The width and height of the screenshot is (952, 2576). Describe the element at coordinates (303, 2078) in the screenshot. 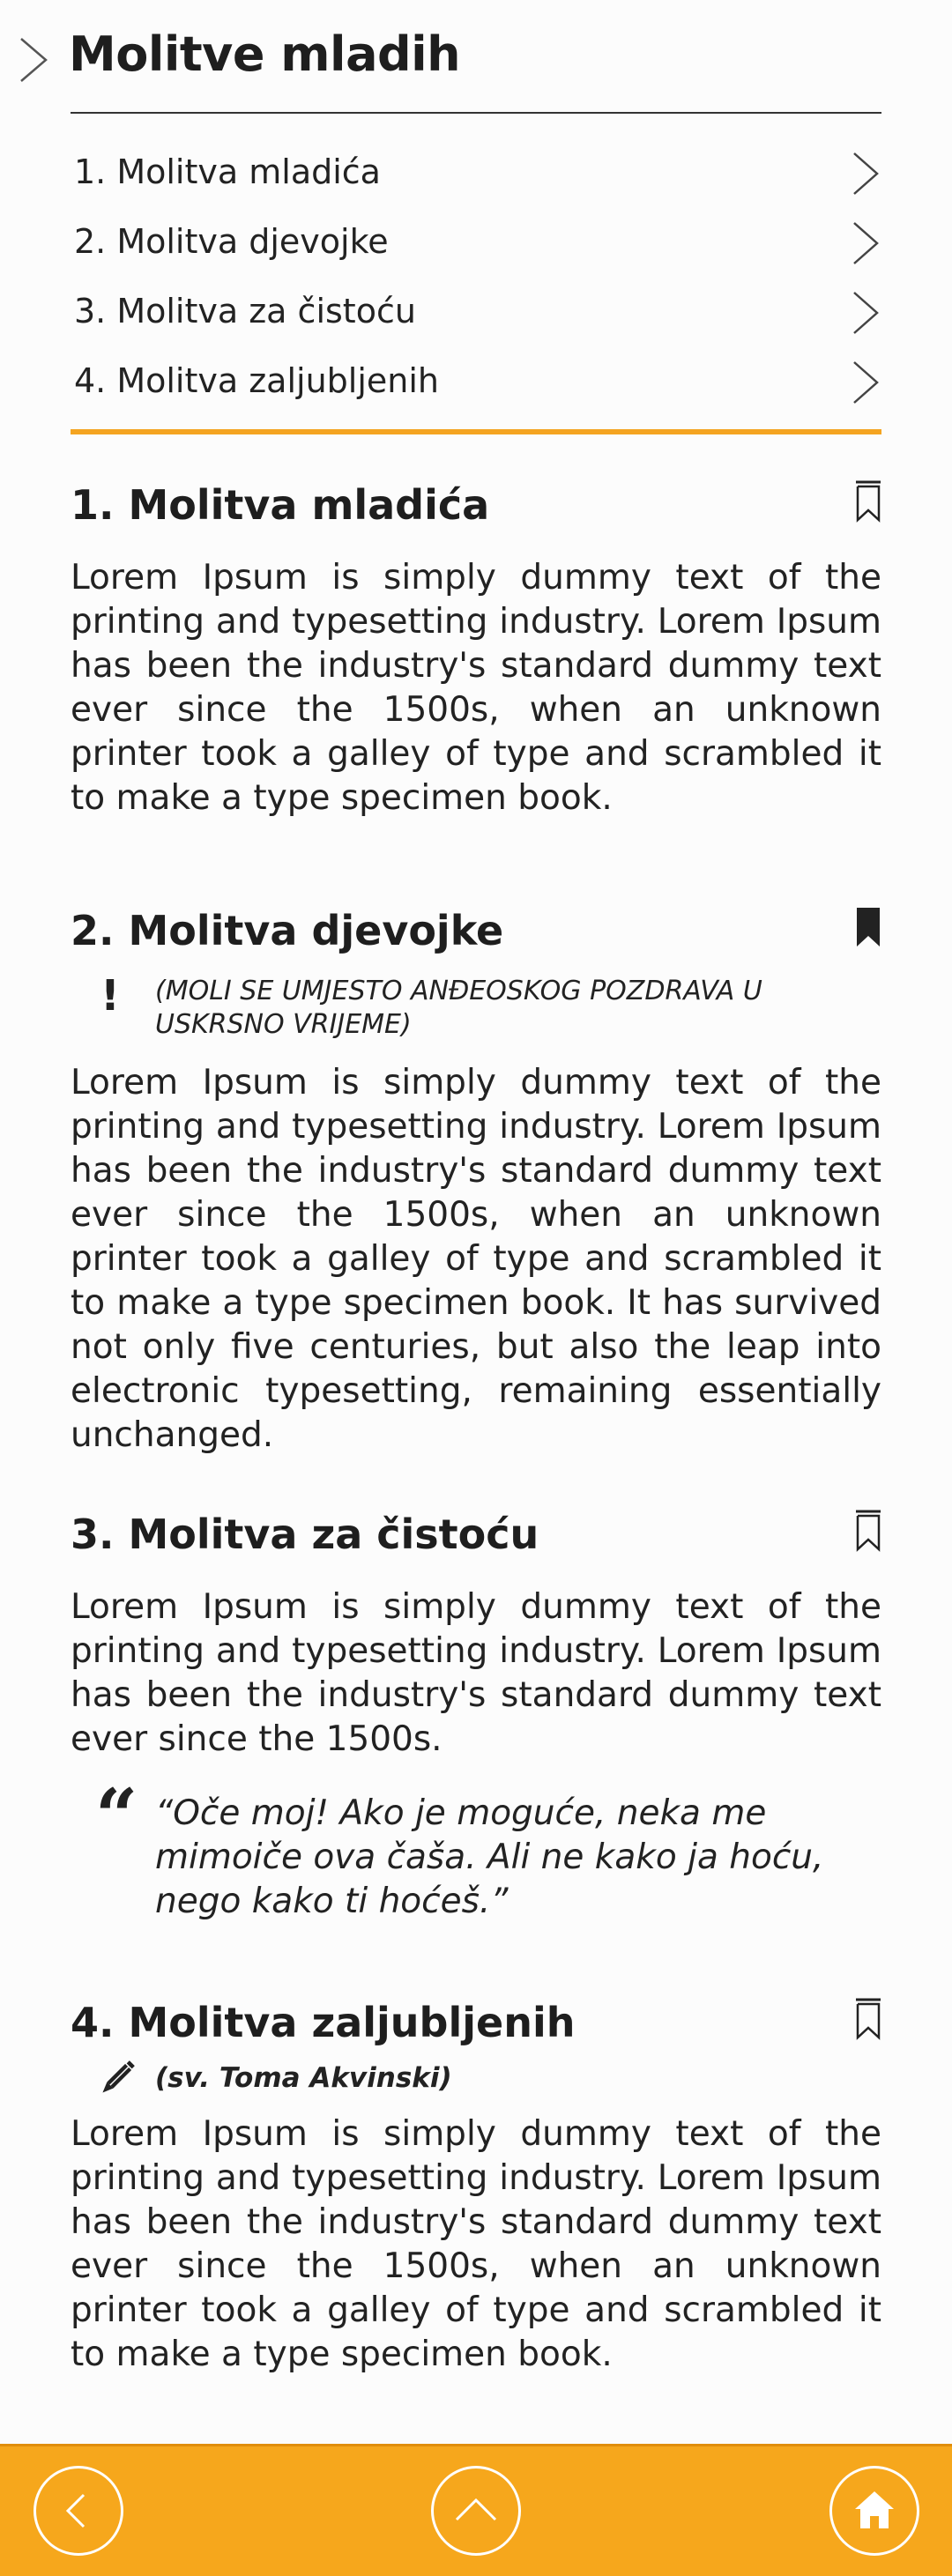

I see `author-text: (sv. Toma Akvinski)` at that location.